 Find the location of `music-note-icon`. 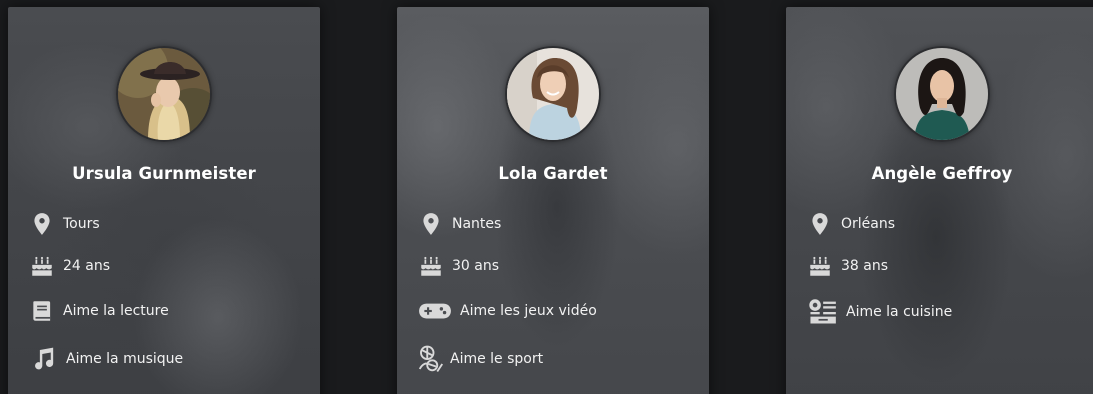

music-note-icon is located at coordinates (43, 358).